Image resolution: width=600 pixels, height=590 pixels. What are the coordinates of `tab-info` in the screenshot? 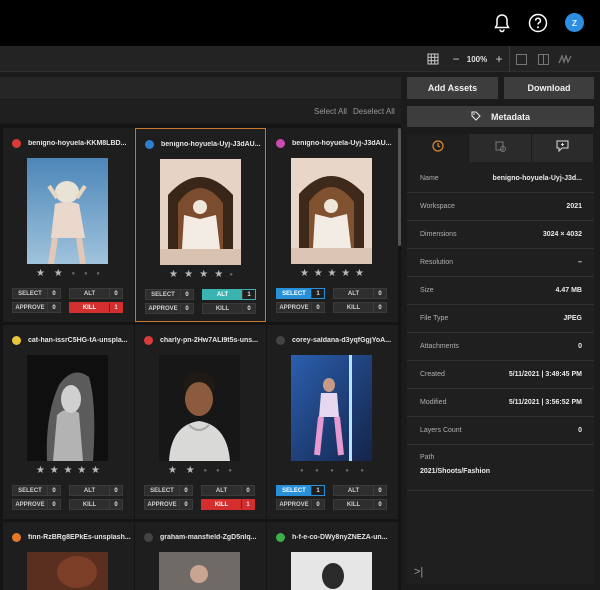 It's located at (438, 148).